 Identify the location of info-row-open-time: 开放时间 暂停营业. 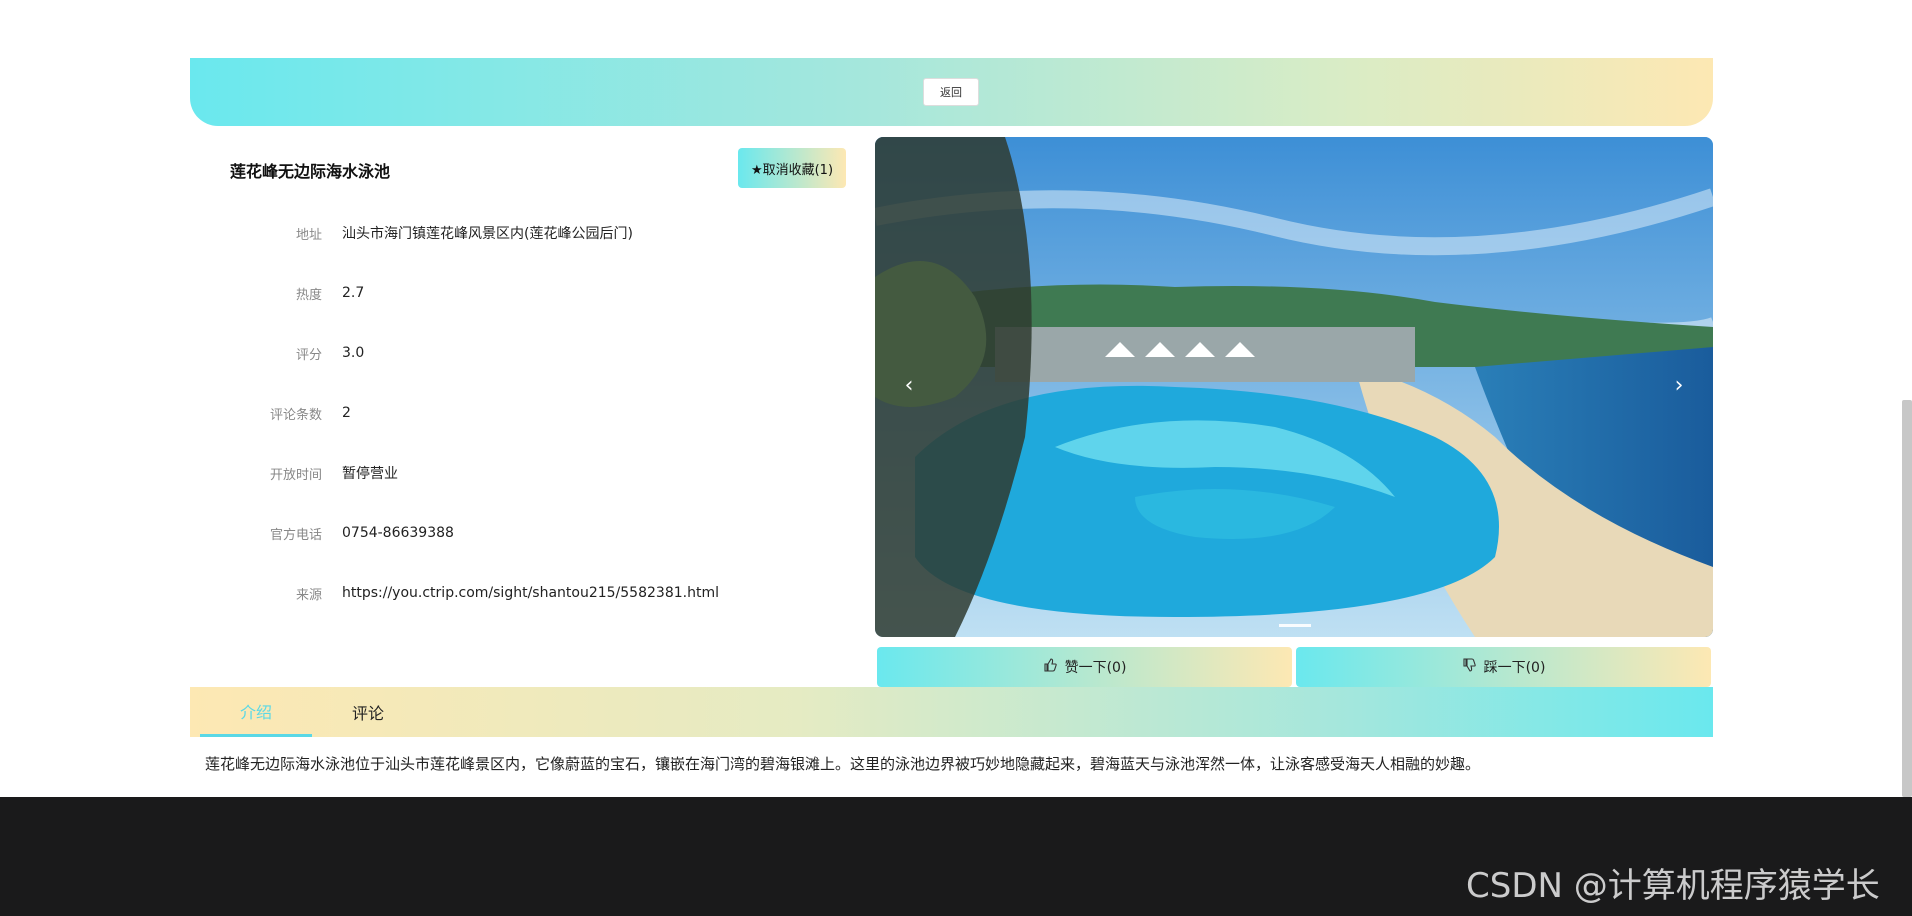
(550, 473).